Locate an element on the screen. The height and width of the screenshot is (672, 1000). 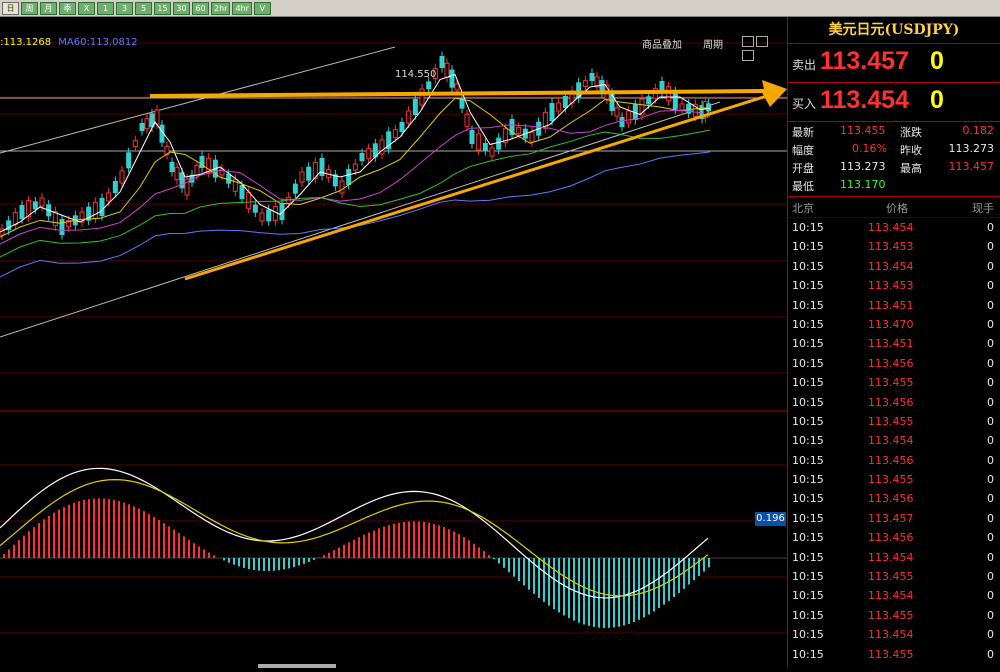
ma-legend-first: :113.1268 is located at coordinates (26, 42).